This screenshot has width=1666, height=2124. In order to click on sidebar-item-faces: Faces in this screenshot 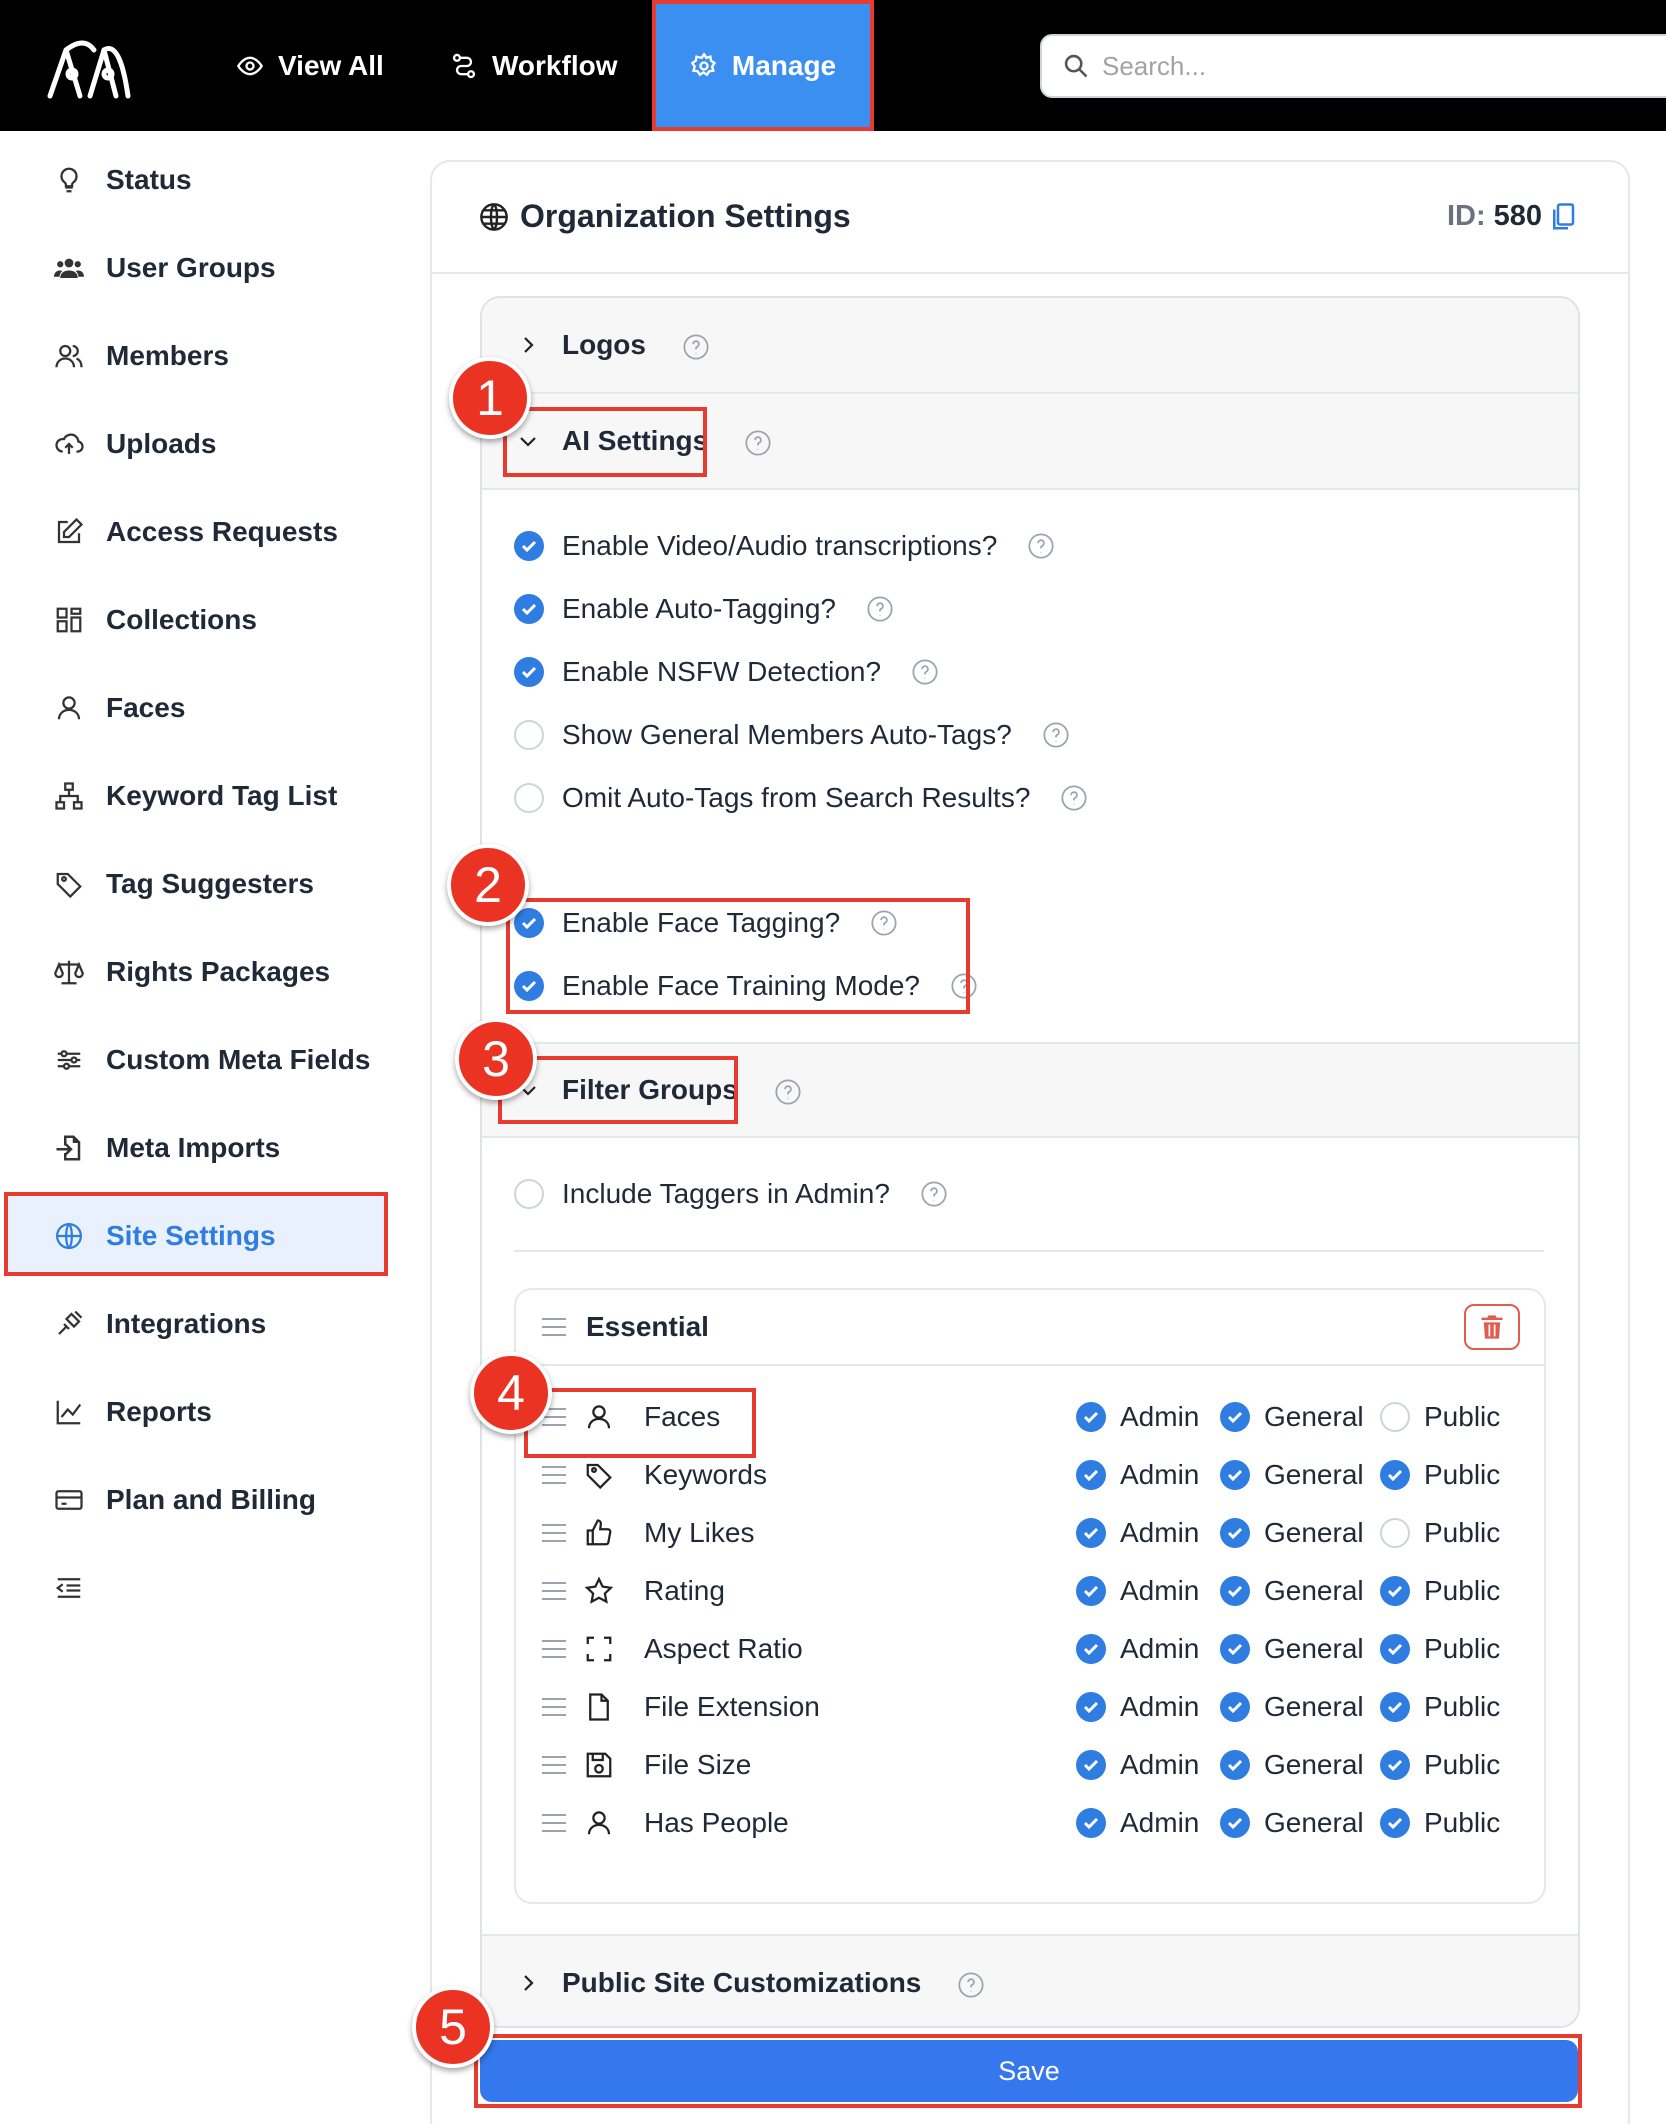, I will do `click(195, 708)`.